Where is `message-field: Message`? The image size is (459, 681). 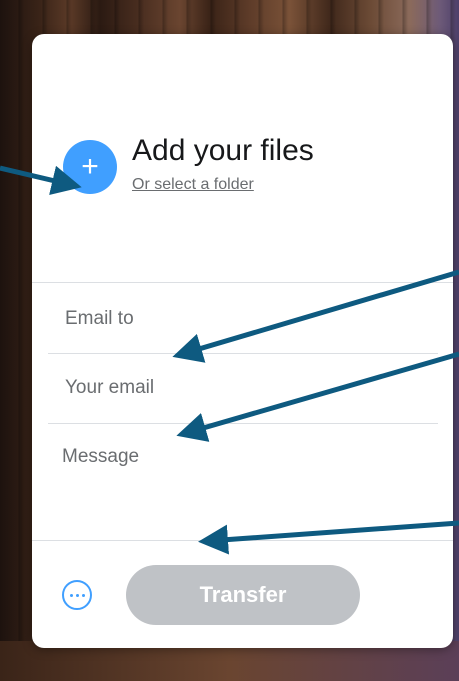 message-field: Message is located at coordinates (100, 457).